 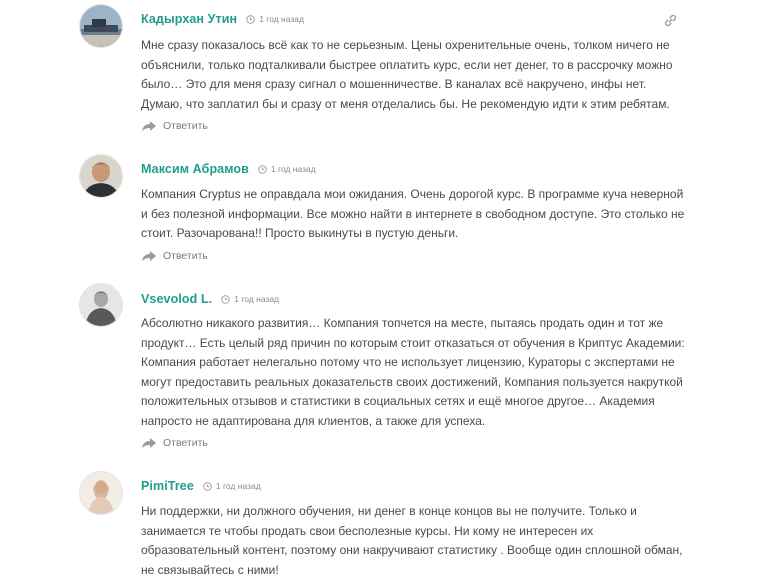 I want to click on comment-author: Максим Абрамов, so click(x=195, y=169).